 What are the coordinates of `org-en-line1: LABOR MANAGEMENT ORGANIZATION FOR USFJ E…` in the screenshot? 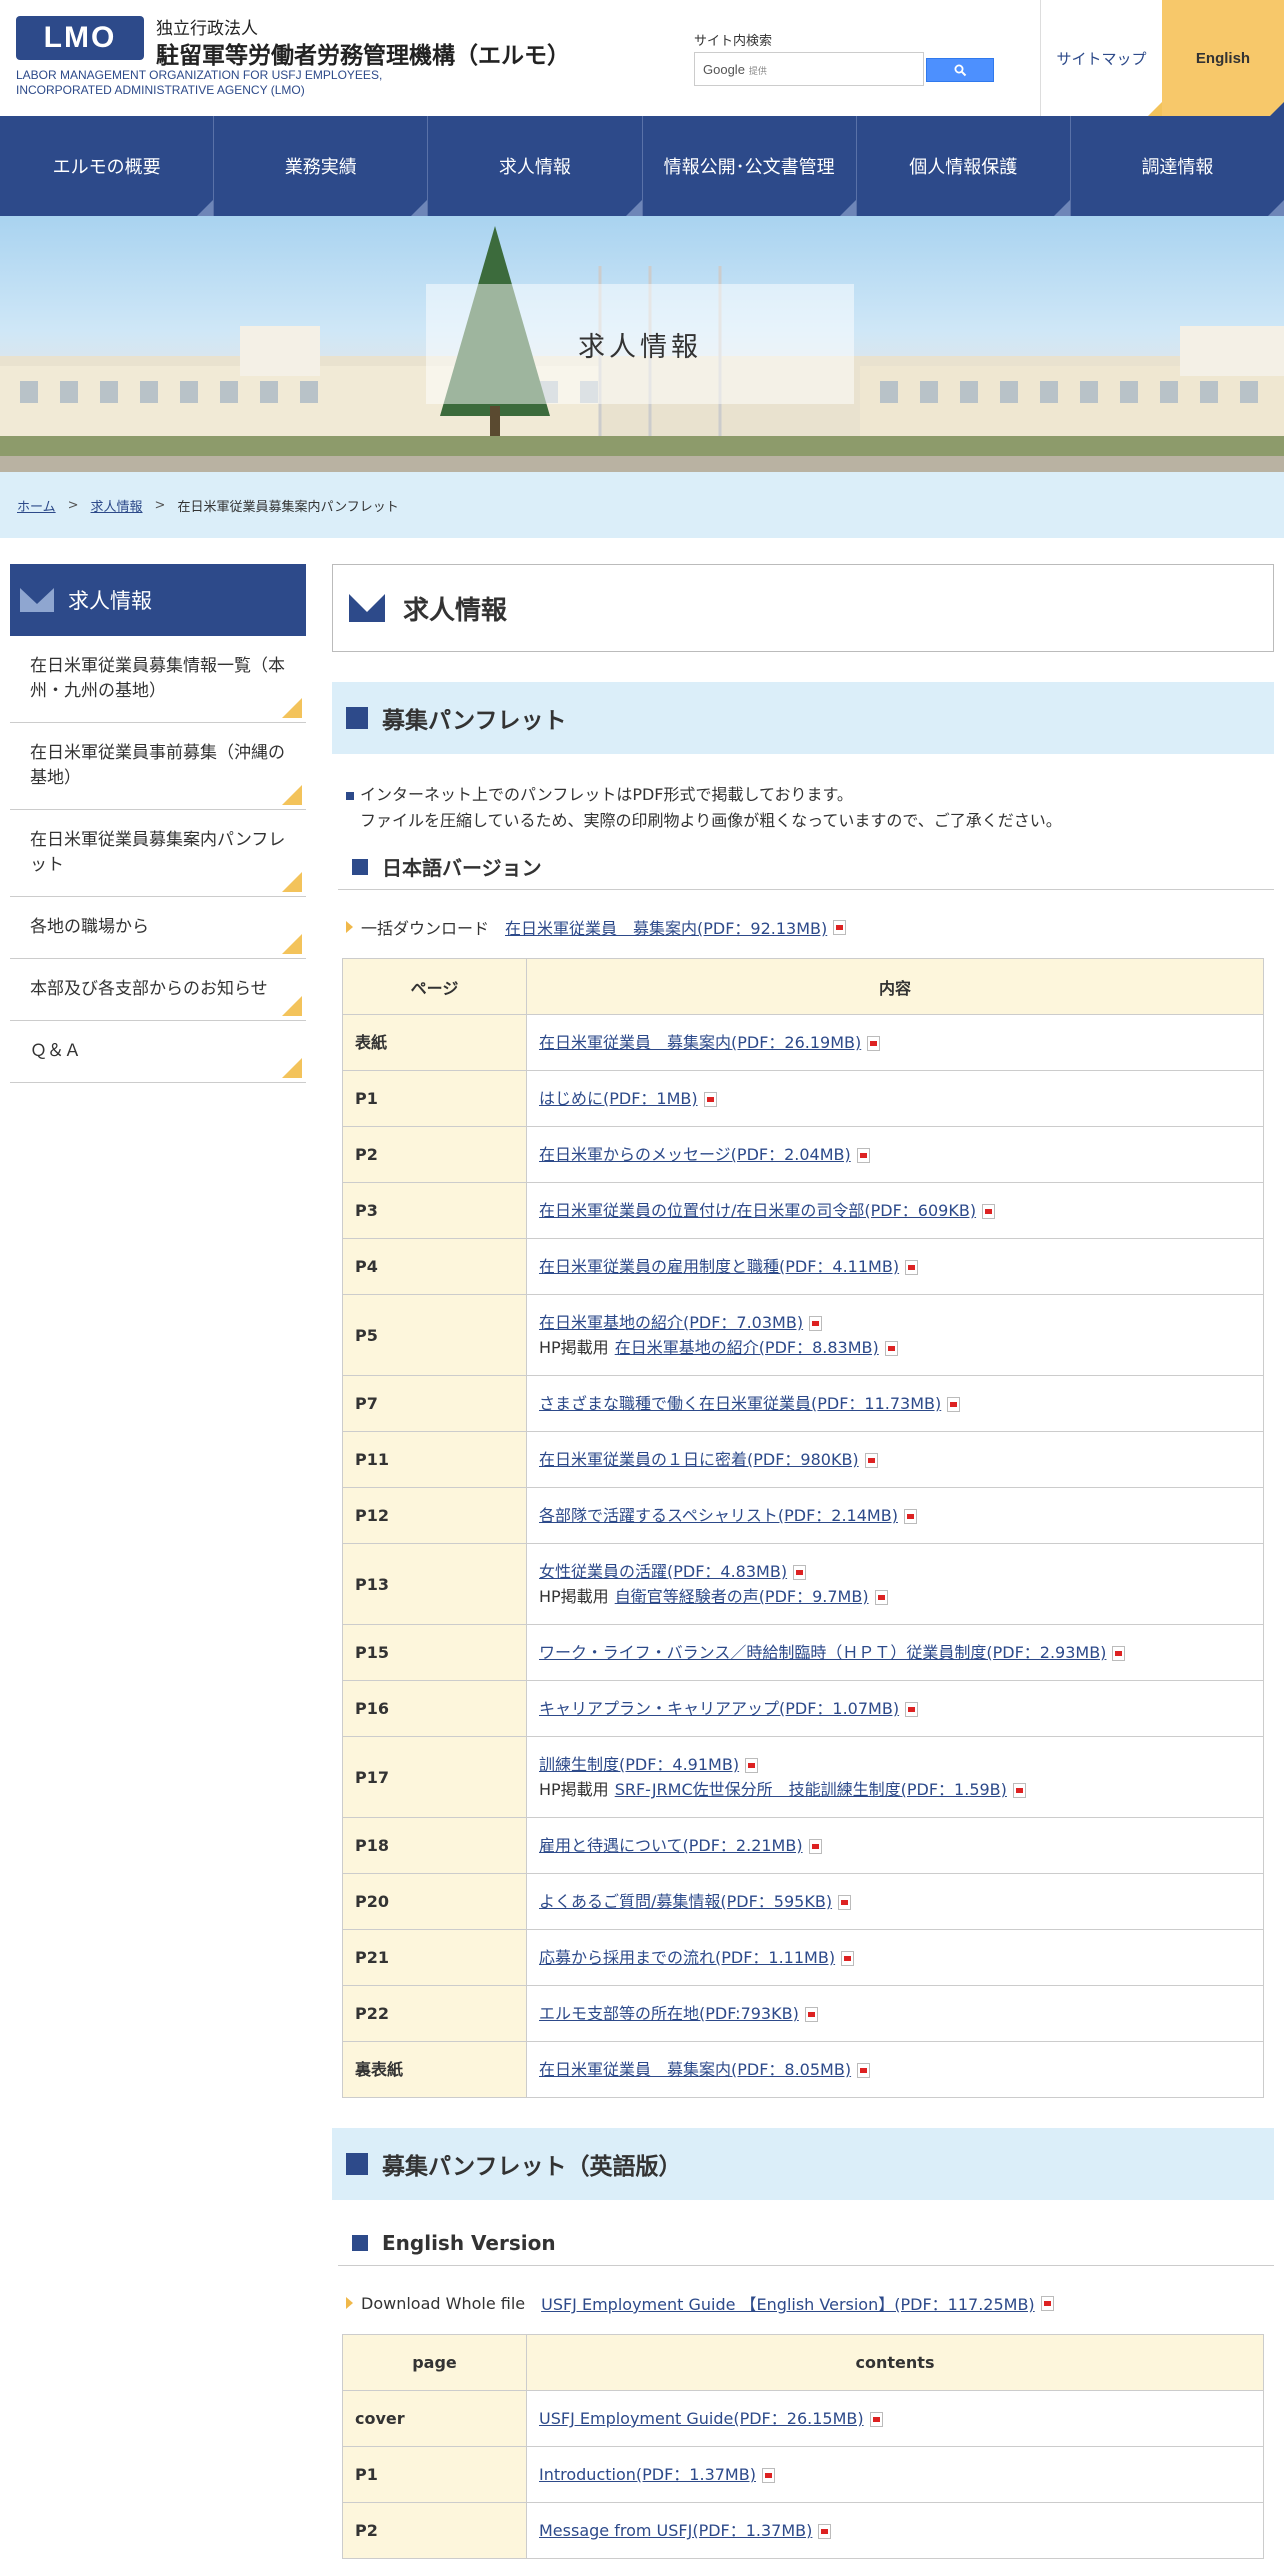 It's located at (199, 75).